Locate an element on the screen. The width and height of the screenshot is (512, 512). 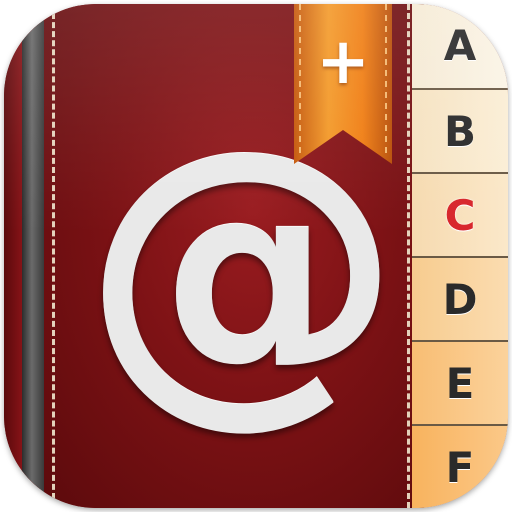
spine-band is located at coordinates (33, 256).